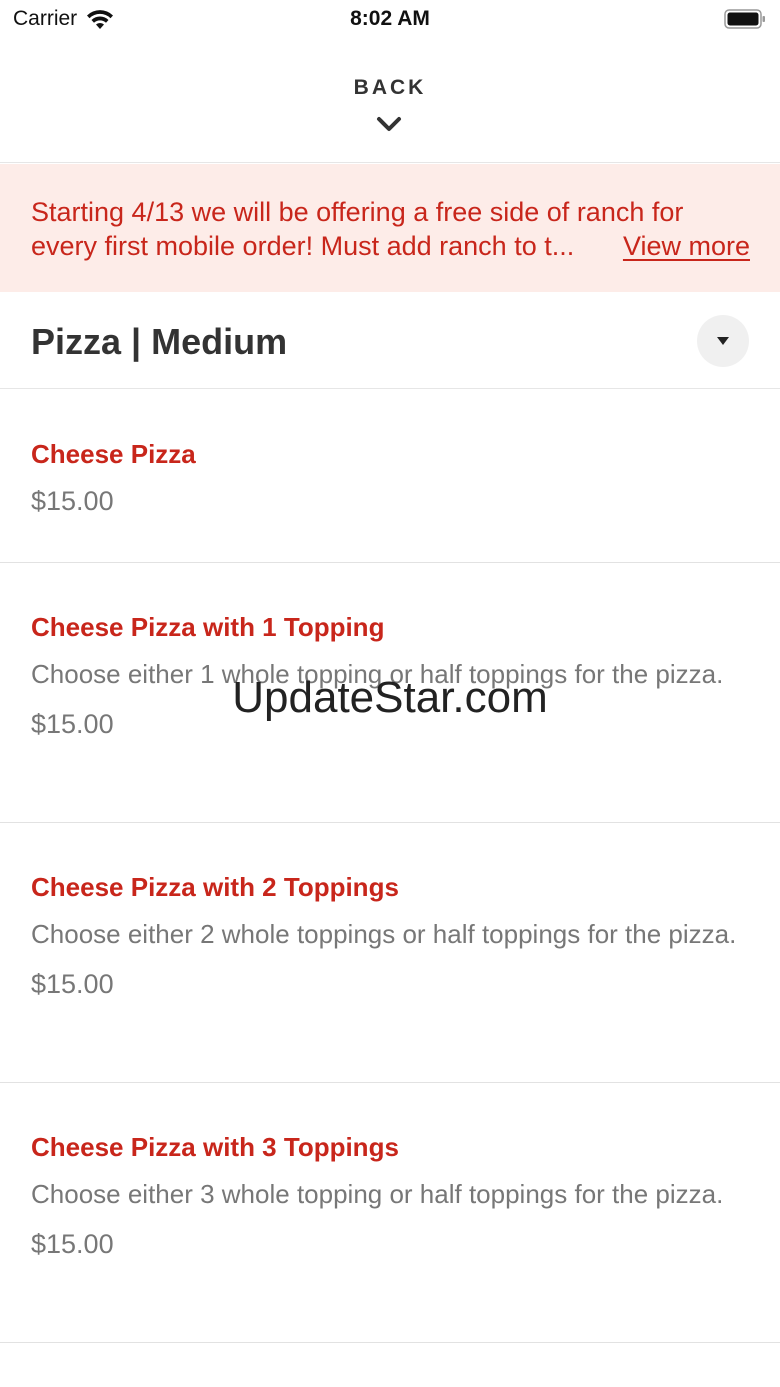 The height and width of the screenshot is (1387, 780). I want to click on chevron-down-icon, so click(389, 124).